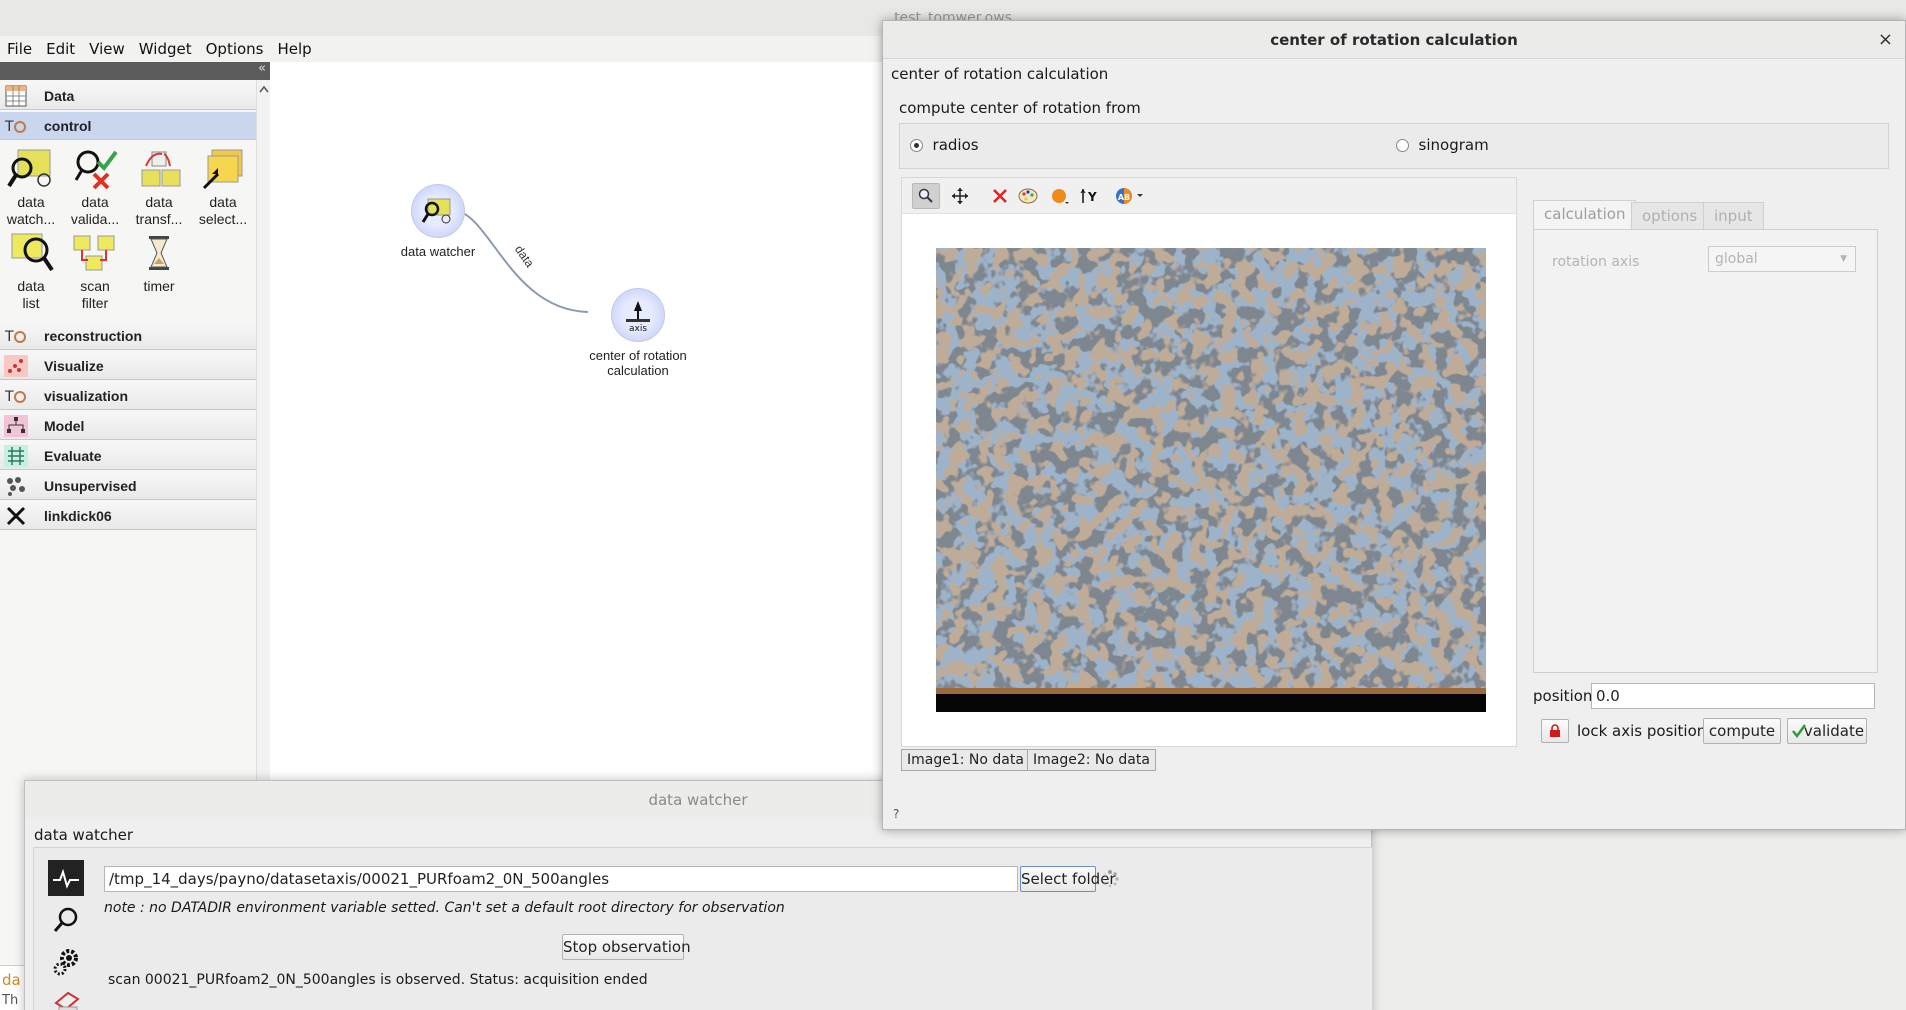  Describe the element at coordinates (1555, 731) in the screenshot. I see `lock-axis-button` at that location.